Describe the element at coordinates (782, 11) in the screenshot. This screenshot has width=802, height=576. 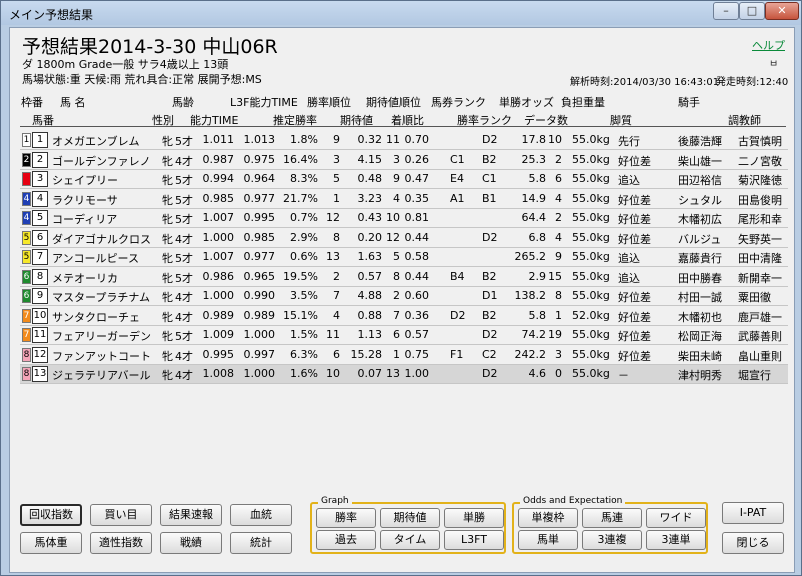
I see `close-window-button: ✕` at that location.